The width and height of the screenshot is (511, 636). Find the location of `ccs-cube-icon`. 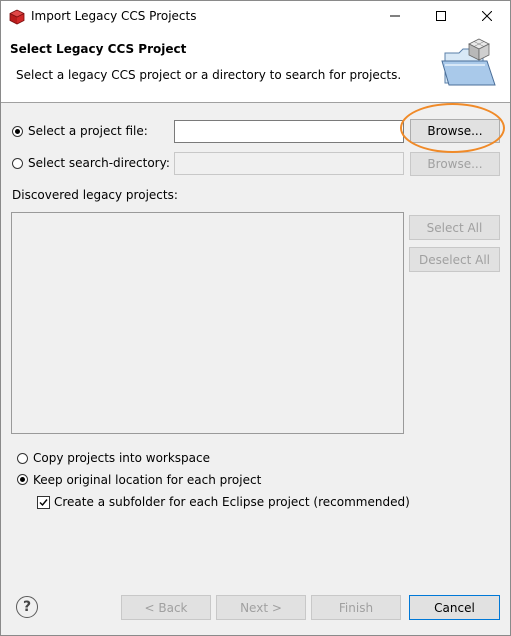

ccs-cube-icon is located at coordinates (17, 17).